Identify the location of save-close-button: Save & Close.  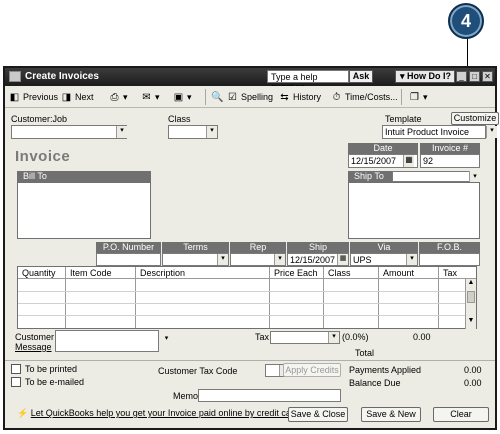
(318, 414).